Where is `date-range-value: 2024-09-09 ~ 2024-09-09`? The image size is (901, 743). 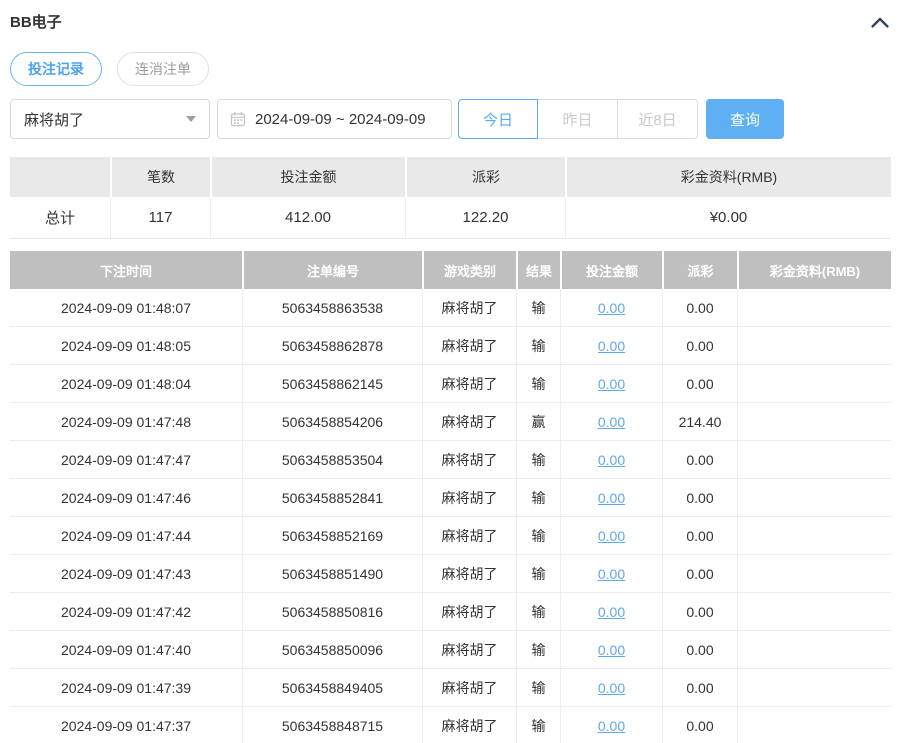
date-range-value: 2024-09-09 ~ 2024-09-09 is located at coordinates (340, 119).